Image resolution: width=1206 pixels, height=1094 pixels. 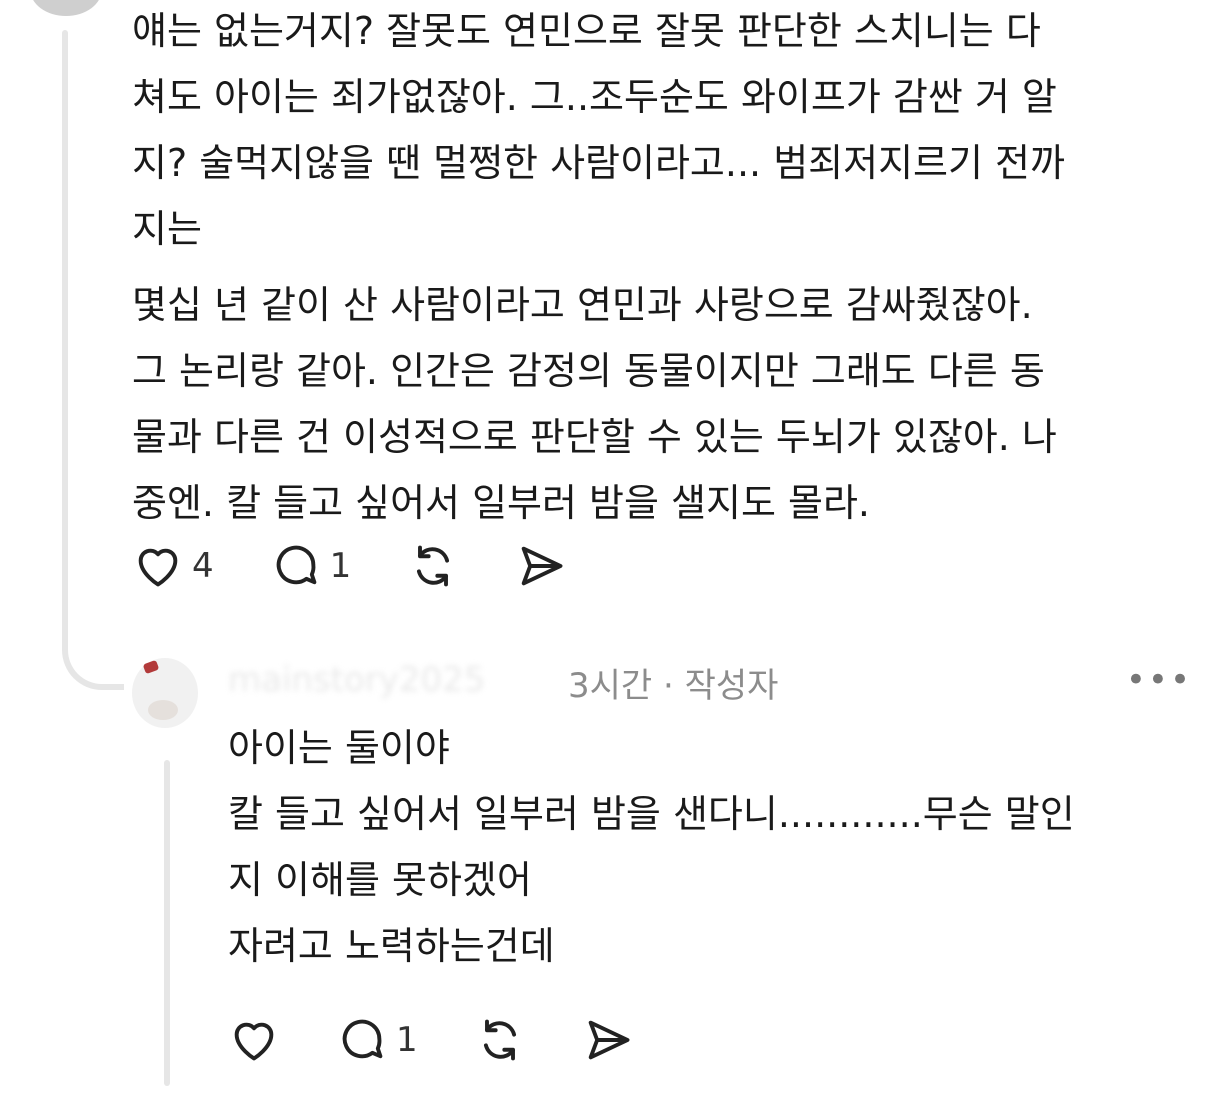 I want to click on like-button, so click(x=254, y=1040).